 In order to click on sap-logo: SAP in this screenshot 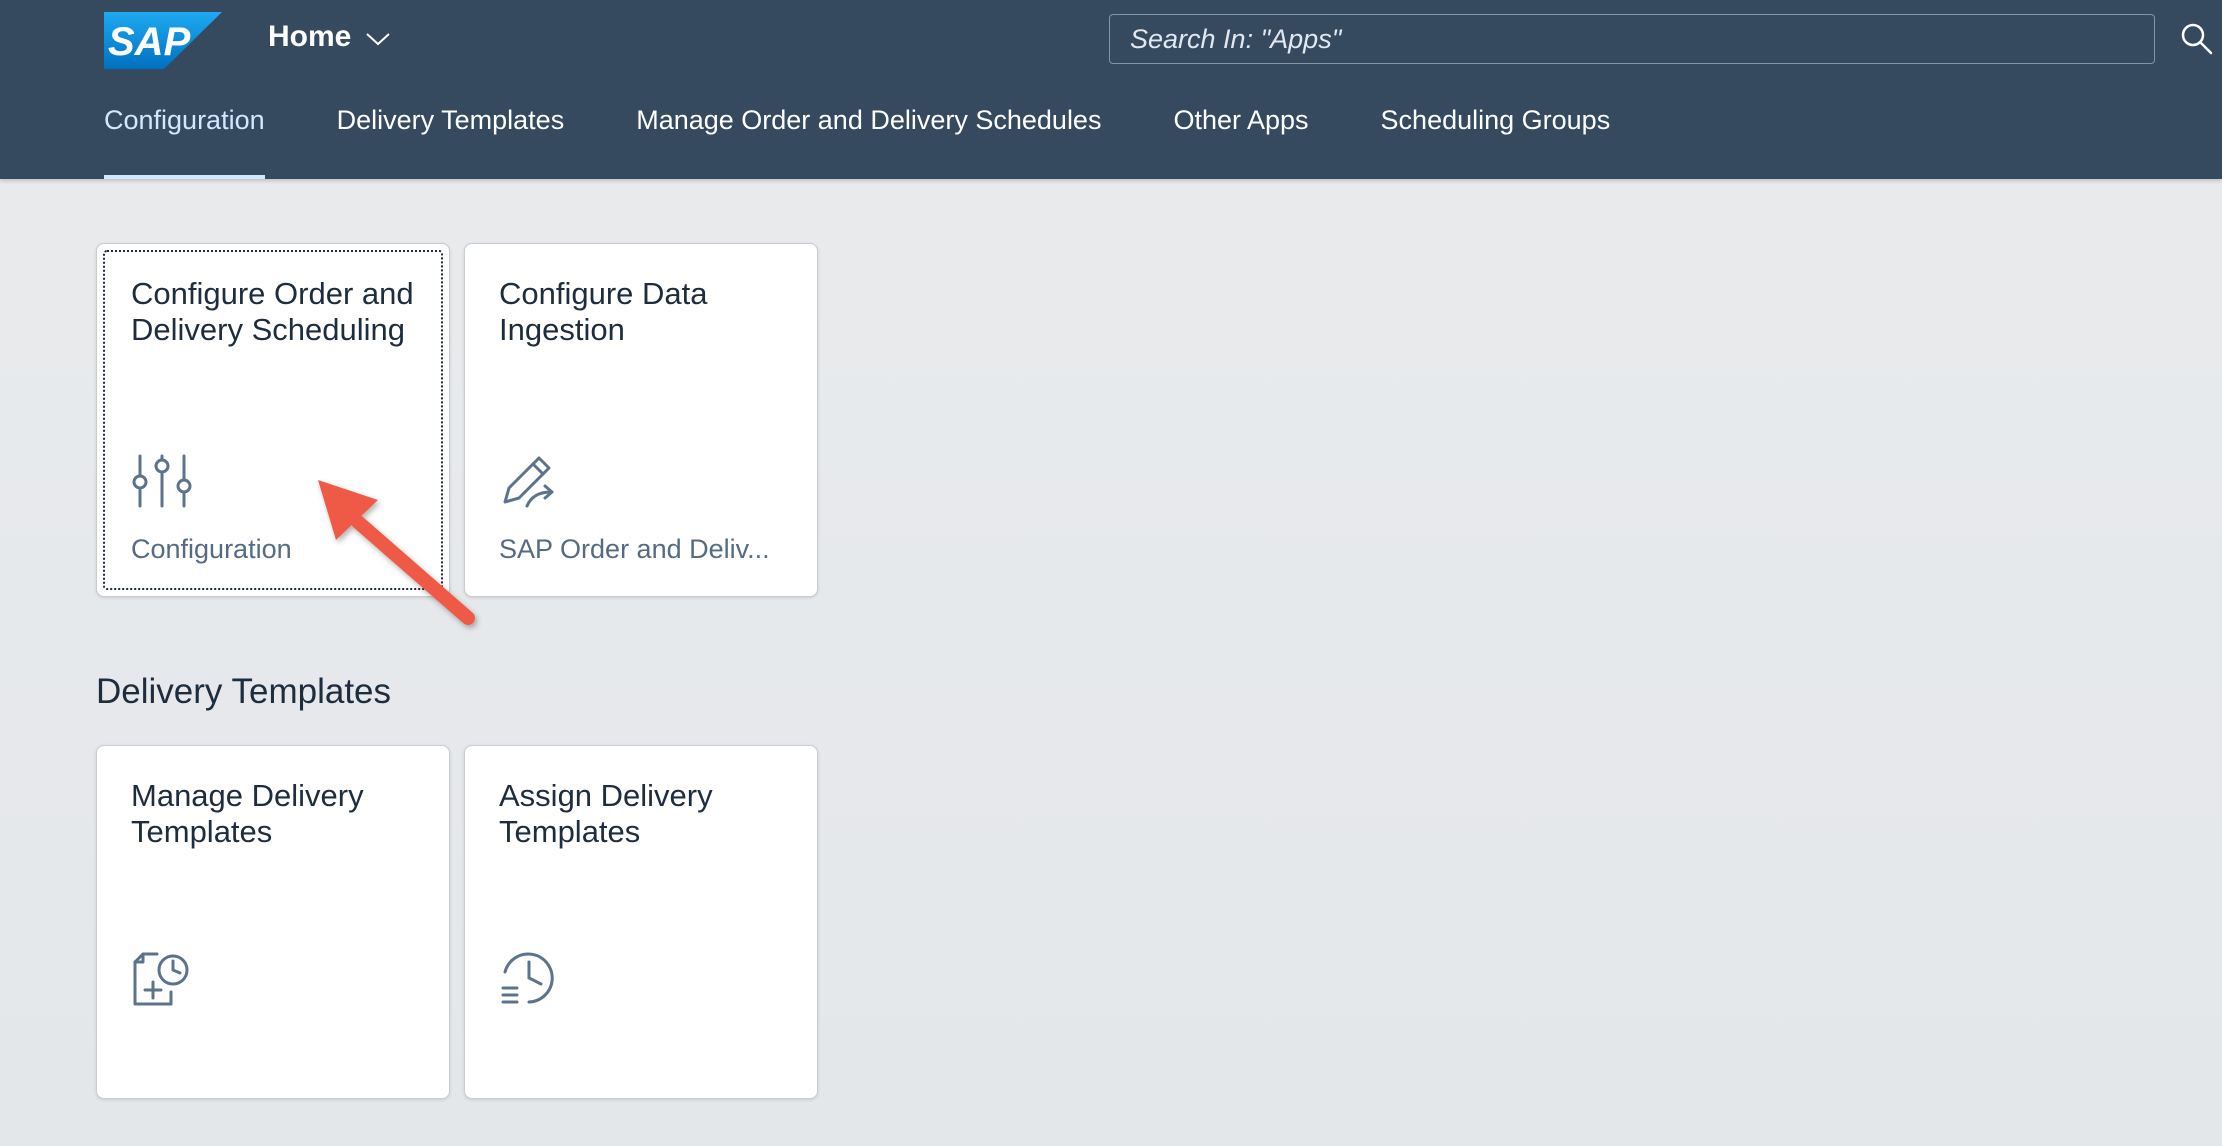, I will do `click(163, 40)`.